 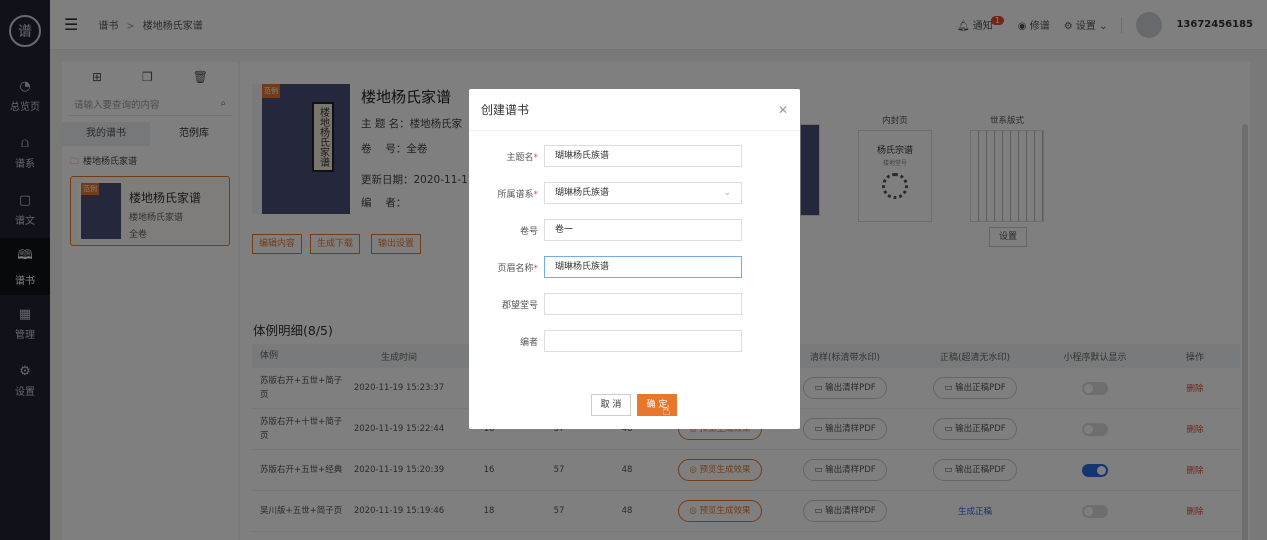 What do you see at coordinates (582, 267) in the screenshot?
I see `header-name-value: 瑚琳杨氏族谱` at bounding box center [582, 267].